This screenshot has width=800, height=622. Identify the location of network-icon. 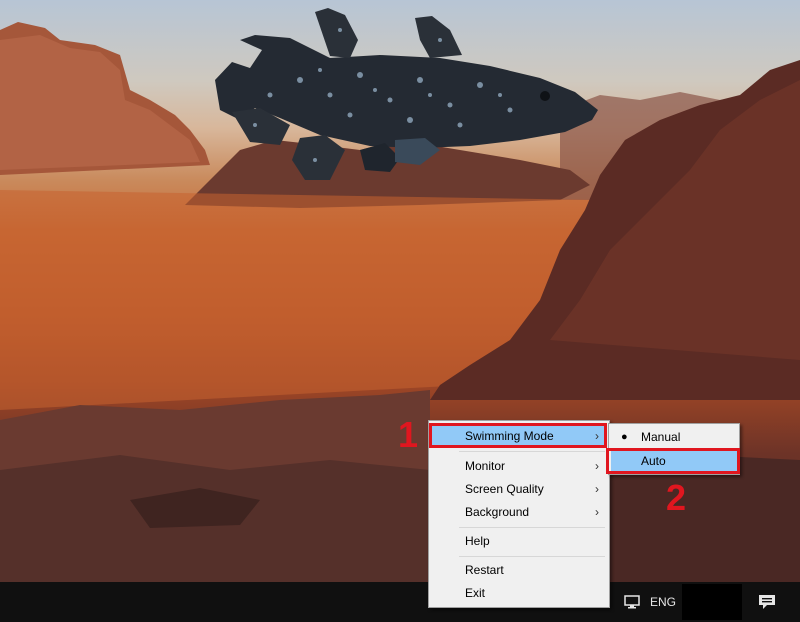
(633, 602).